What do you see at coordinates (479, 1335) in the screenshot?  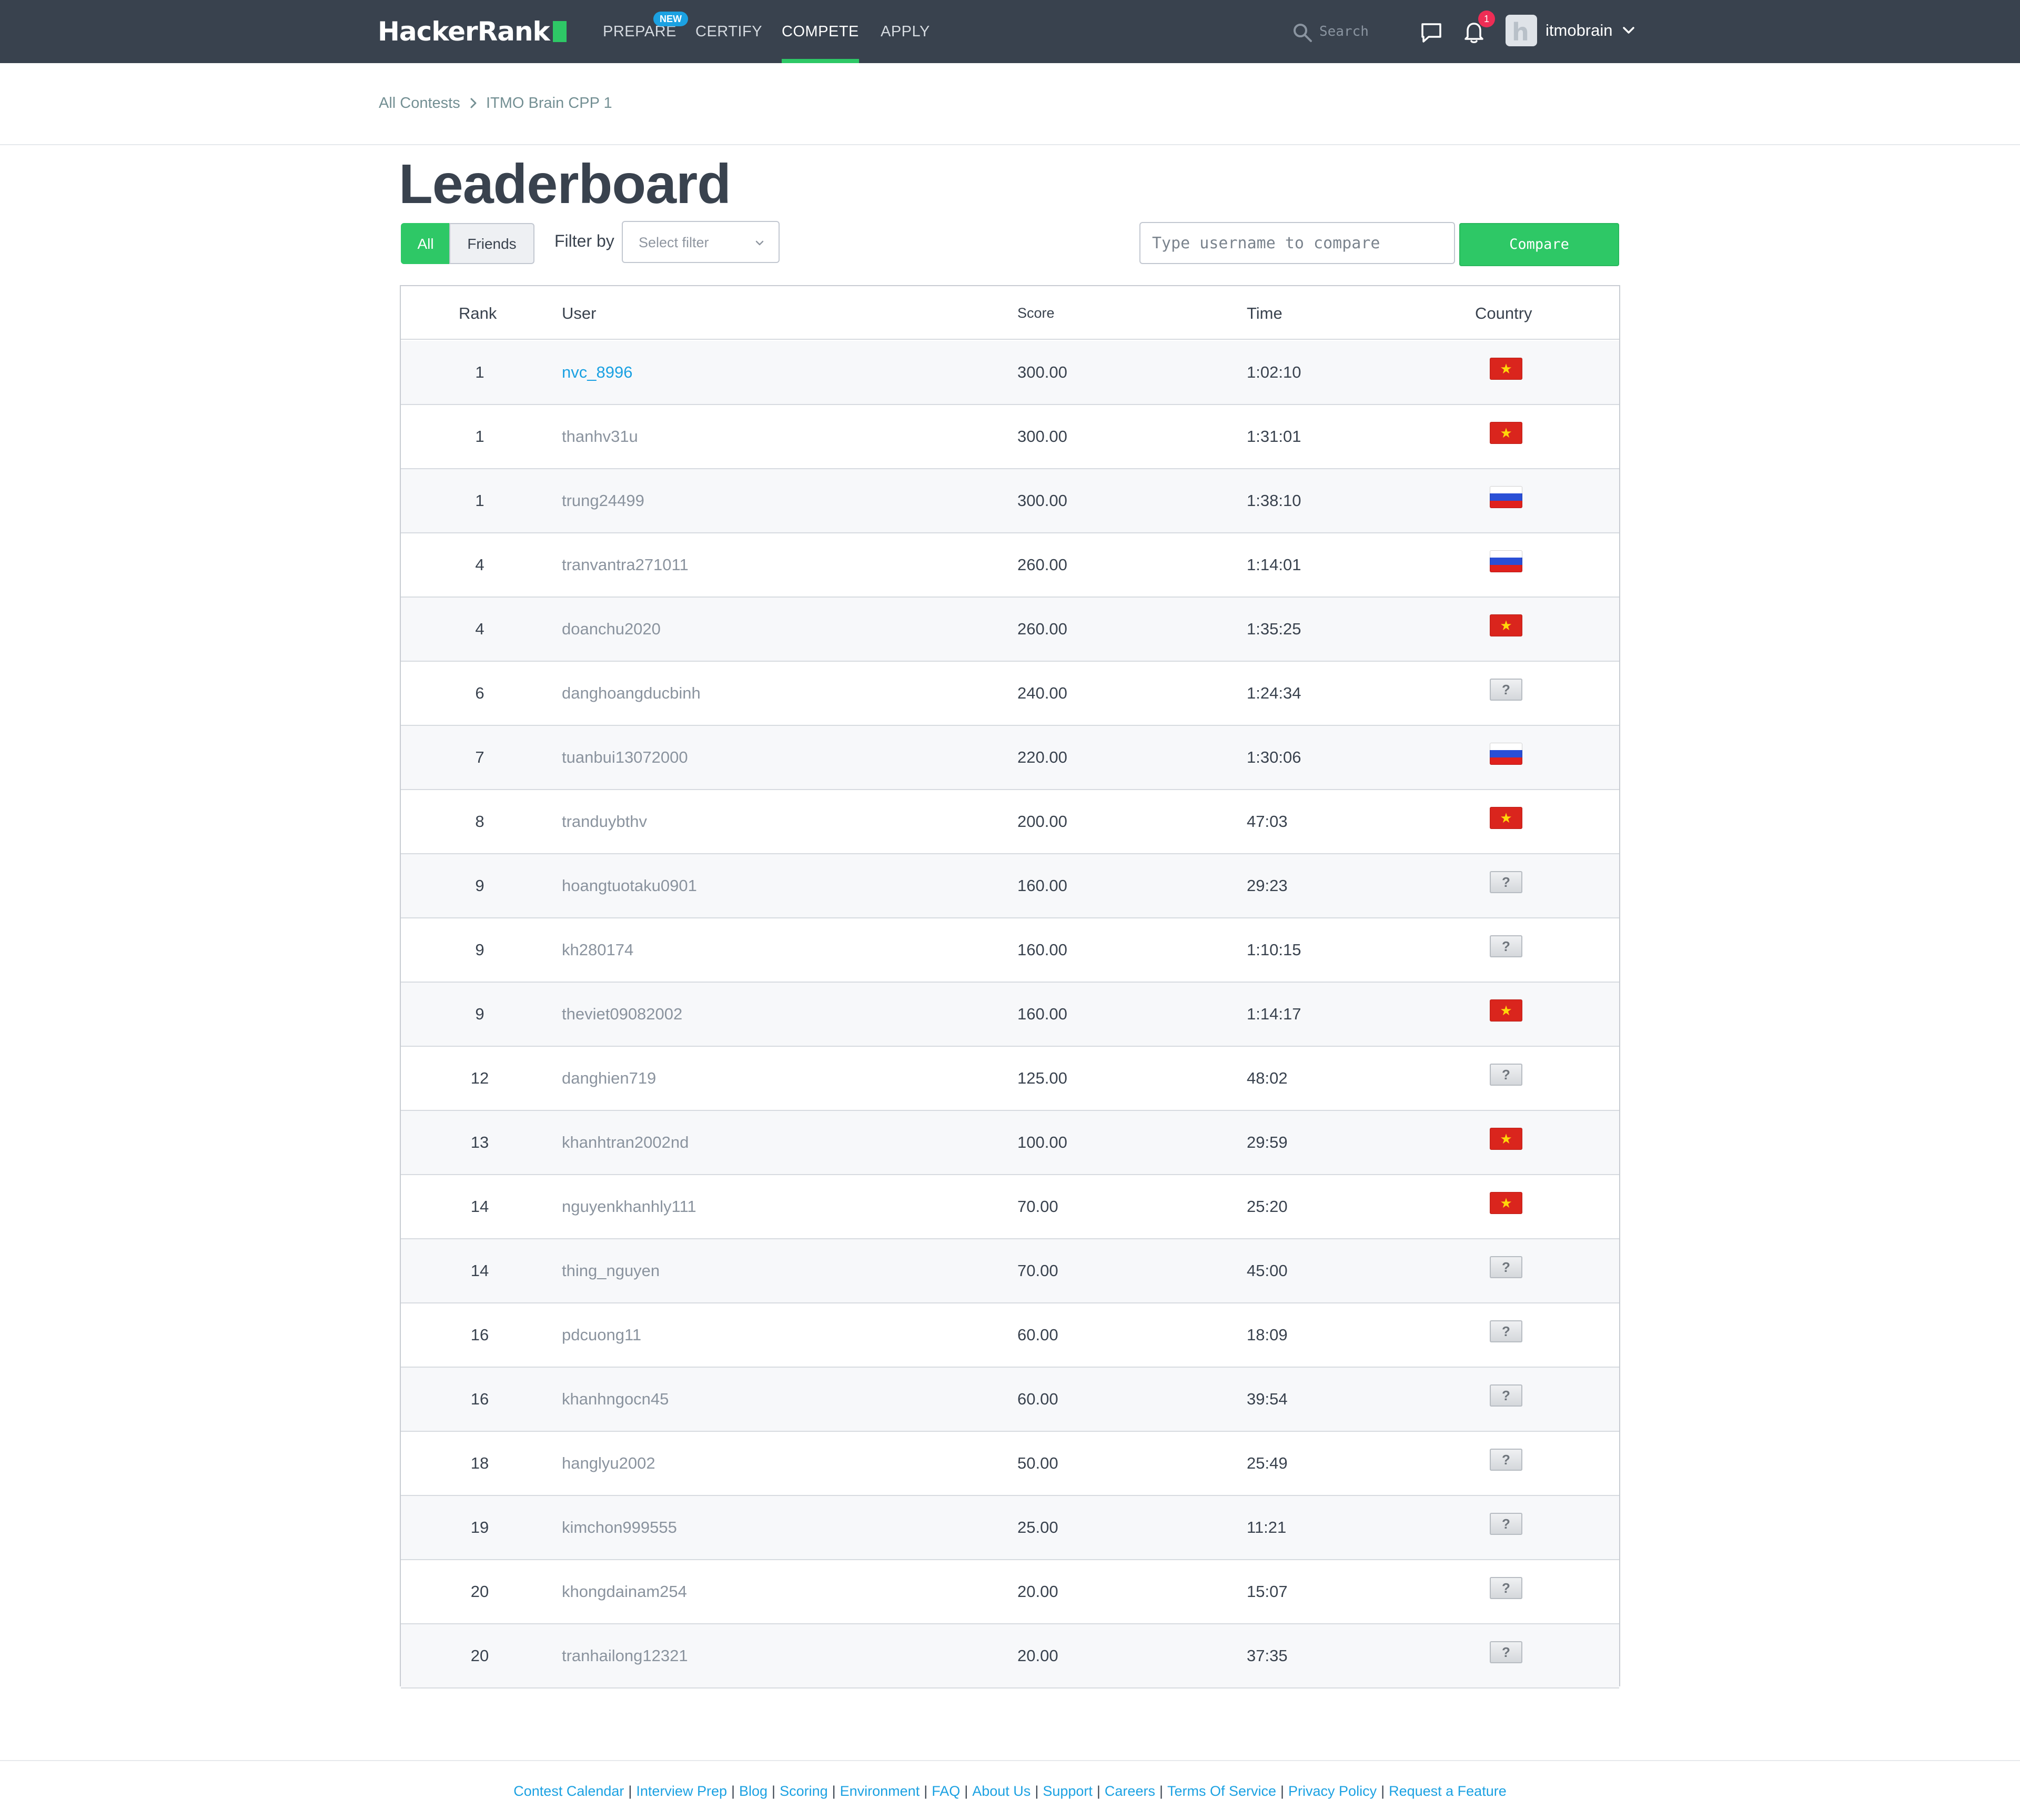 I see `row-rank: 16` at bounding box center [479, 1335].